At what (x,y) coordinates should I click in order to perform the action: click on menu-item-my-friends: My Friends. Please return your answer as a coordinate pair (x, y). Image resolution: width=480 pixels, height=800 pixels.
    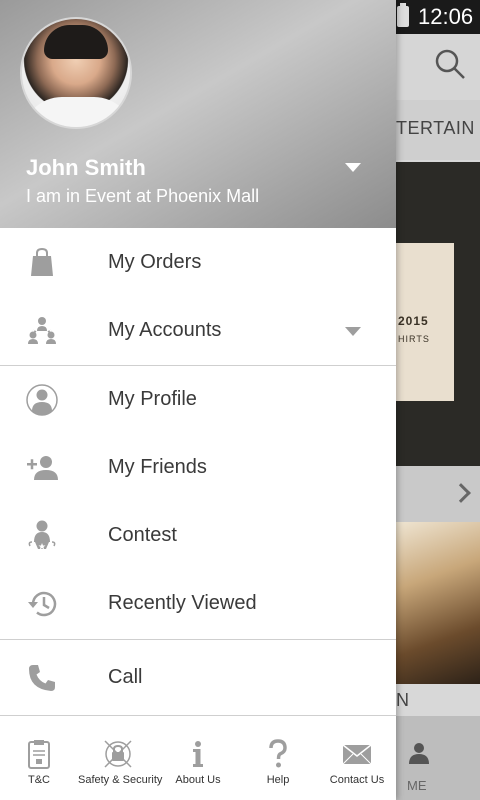
    Looking at the image, I should click on (198, 468).